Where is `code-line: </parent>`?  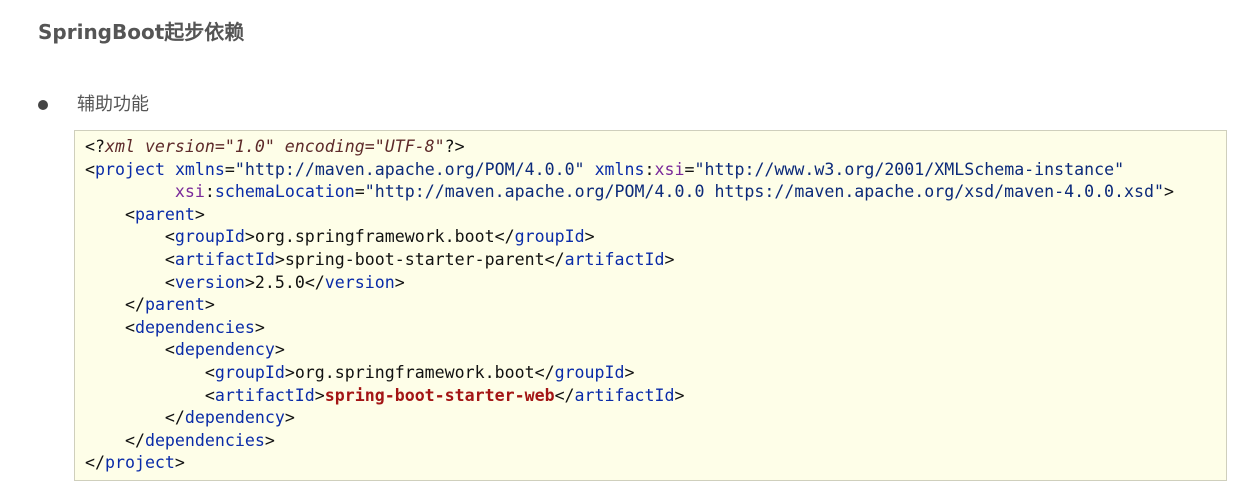 code-line: </parent> is located at coordinates (655, 305).